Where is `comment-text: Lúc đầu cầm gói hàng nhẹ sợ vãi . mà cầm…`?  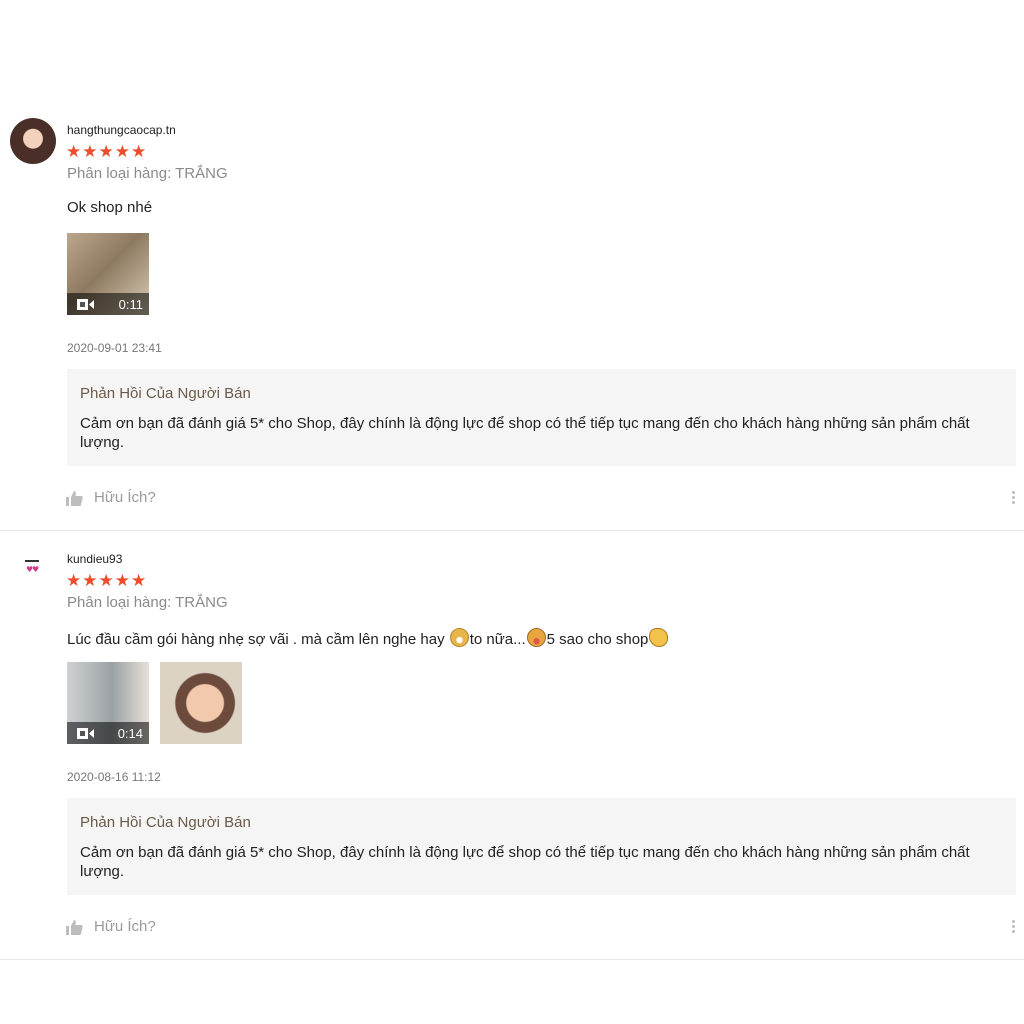
comment-text: Lúc đầu cầm gói hàng nhẹ sợ vãi . mà cầm… is located at coordinates (258, 639).